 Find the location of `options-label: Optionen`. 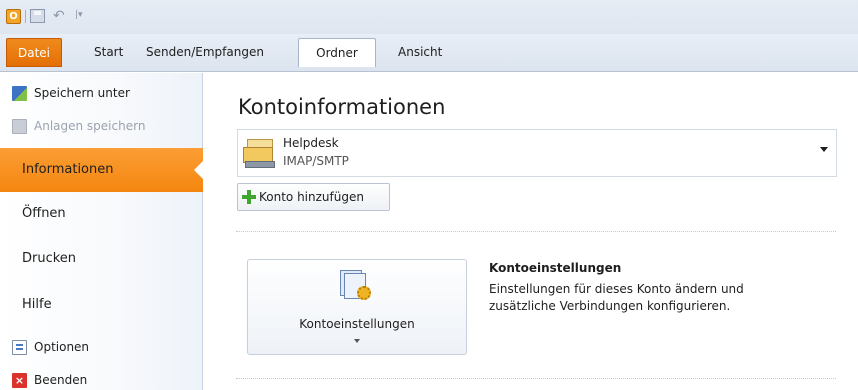

options-label: Optionen is located at coordinates (62, 347).